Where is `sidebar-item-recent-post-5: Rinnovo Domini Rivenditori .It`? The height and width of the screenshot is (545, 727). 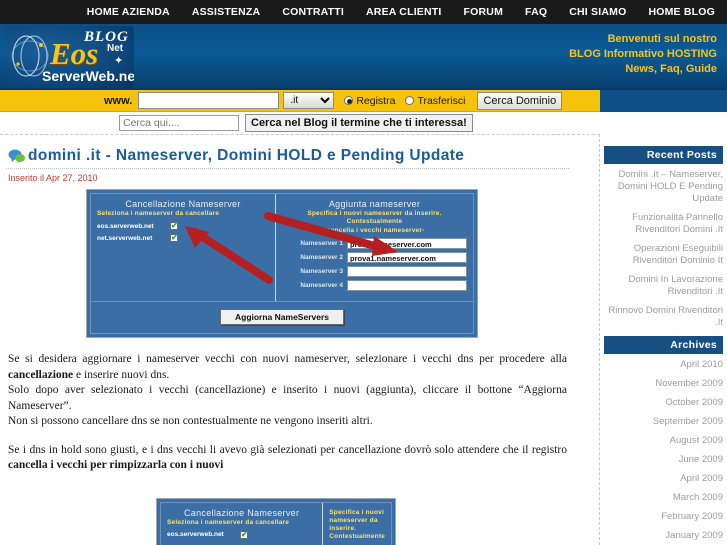 sidebar-item-recent-post-5: Rinnovo Domini Rivenditori .It is located at coordinates (663, 317).